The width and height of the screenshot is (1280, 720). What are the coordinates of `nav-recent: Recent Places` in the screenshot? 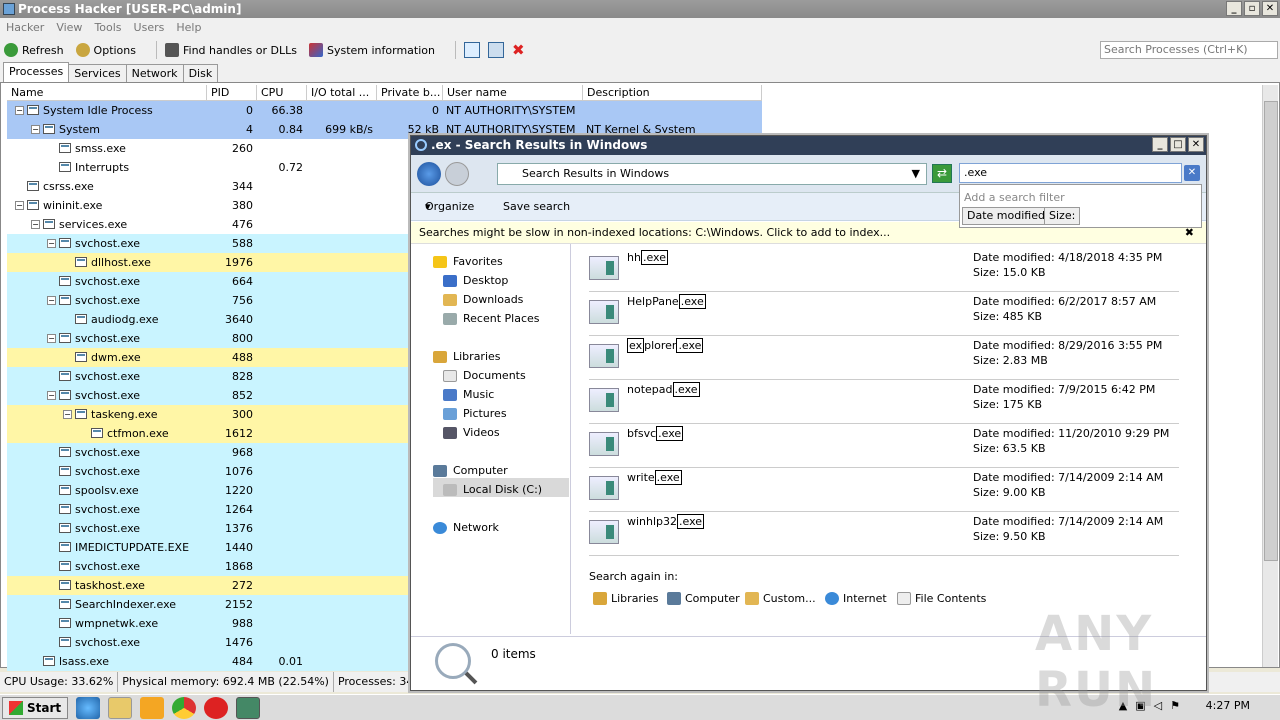 It's located at (491, 318).